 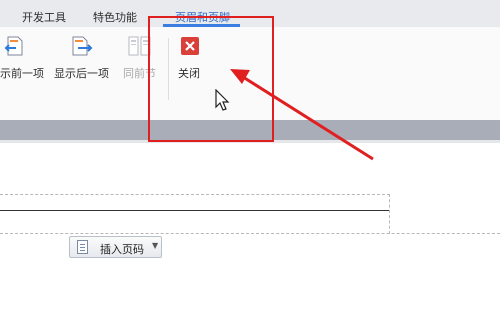 I want to click on show-next-label: 显示后一项, so click(x=81, y=73).